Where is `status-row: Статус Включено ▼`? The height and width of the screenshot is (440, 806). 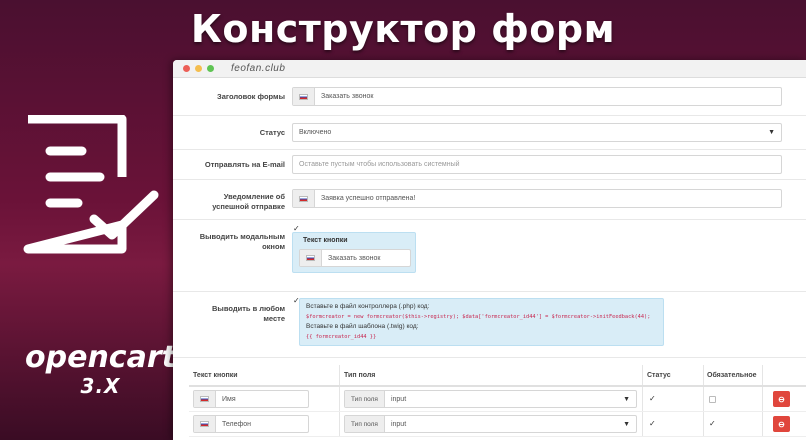 status-row: Статус Включено ▼ is located at coordinates (489, 133).